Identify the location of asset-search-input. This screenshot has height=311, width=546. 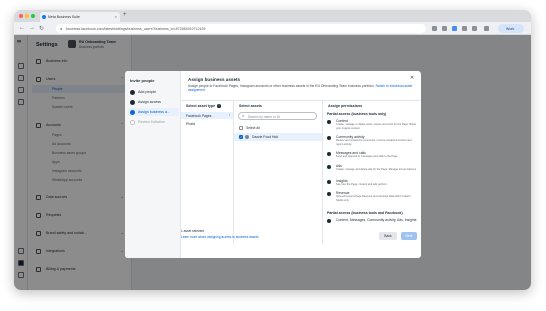
(281, 116).